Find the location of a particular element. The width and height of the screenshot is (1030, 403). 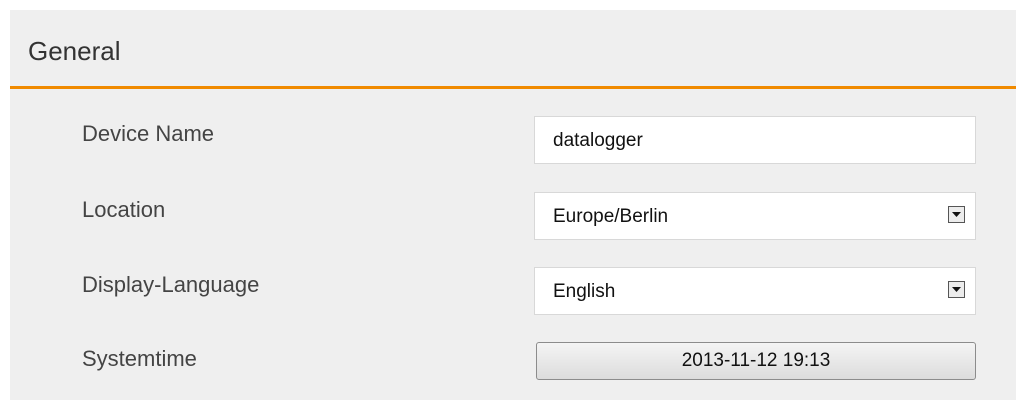

location-label: Location is located at coordinates (124, 209).